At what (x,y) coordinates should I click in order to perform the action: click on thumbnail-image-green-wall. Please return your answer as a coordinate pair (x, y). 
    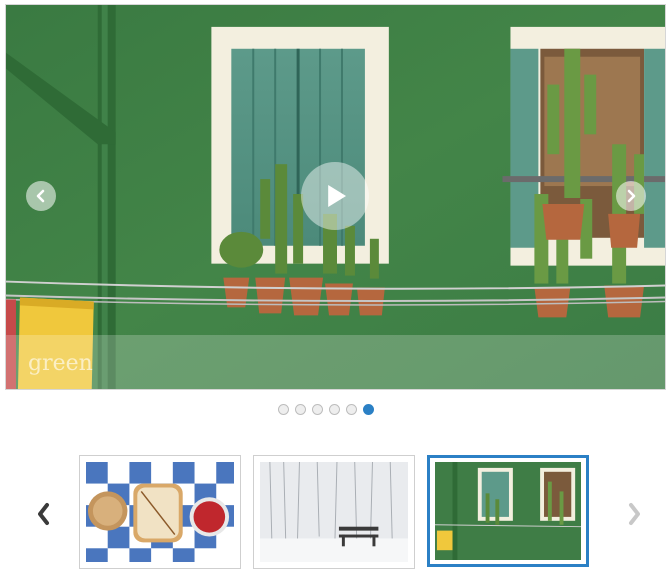
    Looking at the image, I should click on (508, 511).